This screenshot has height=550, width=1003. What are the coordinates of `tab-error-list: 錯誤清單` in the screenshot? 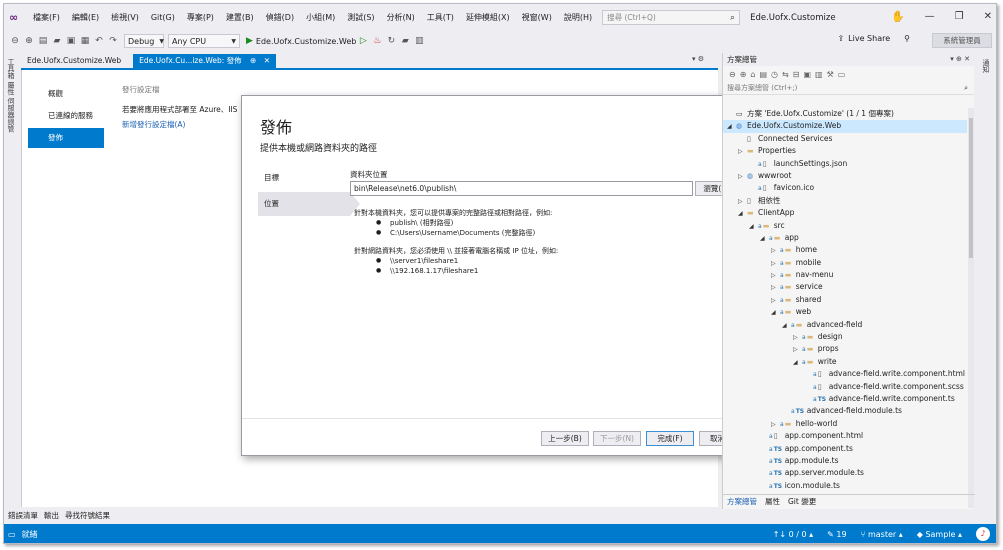 It's located at (23, 516).